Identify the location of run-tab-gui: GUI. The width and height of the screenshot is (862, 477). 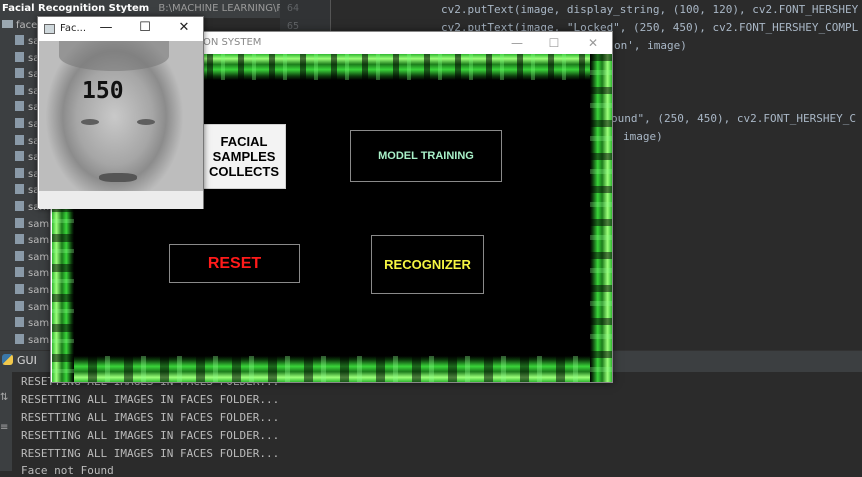
(19, 360).